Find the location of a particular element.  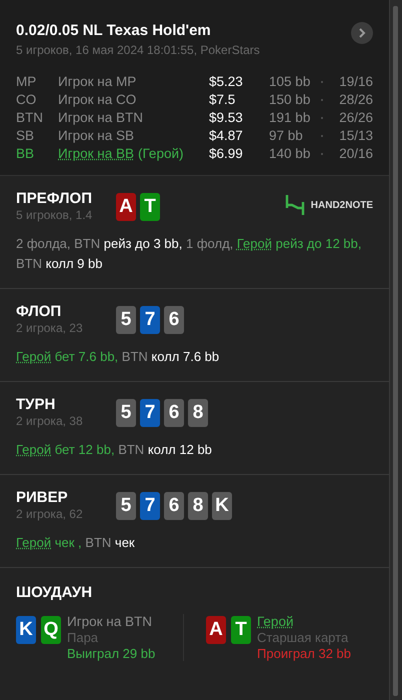

player-name: Игрок на MP is located at coordinates (97, 81).